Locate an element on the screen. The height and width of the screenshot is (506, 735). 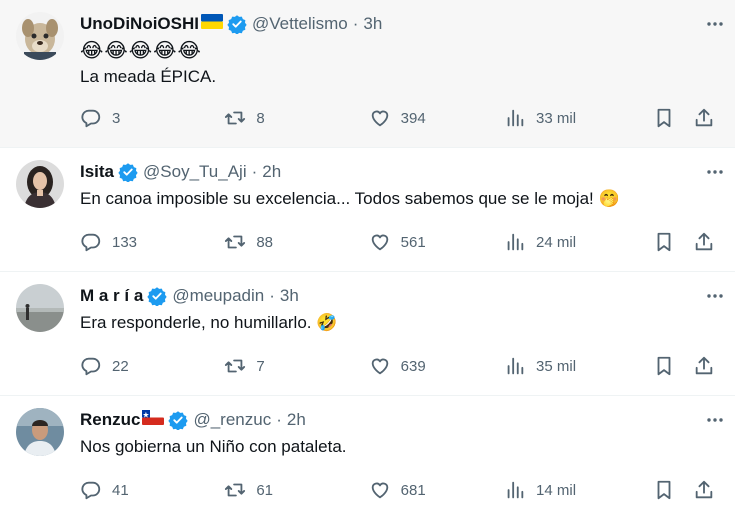
heart-icon is located at coordinates (379, 242).